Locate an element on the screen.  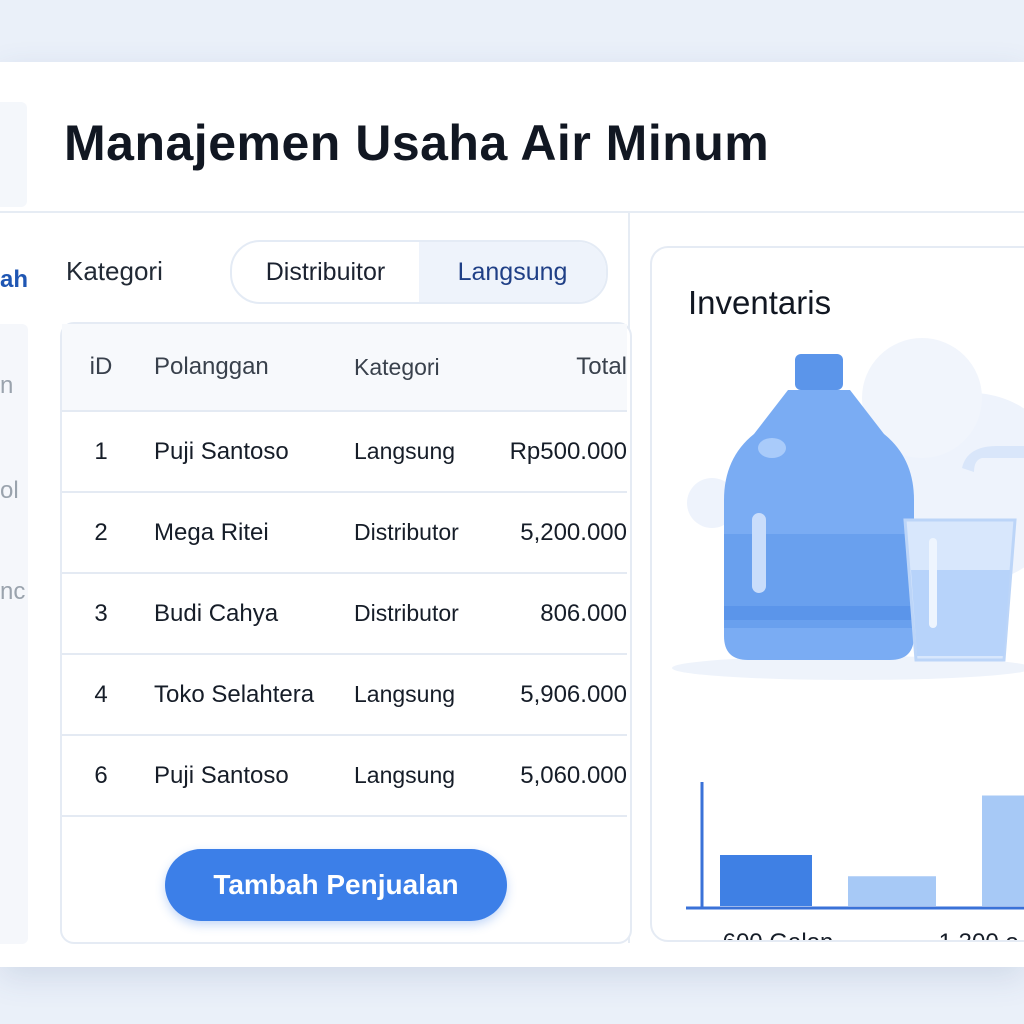
table-row: 1 Puji Santoso Langsung Rp500.000 is located at coordinates (344, 451).